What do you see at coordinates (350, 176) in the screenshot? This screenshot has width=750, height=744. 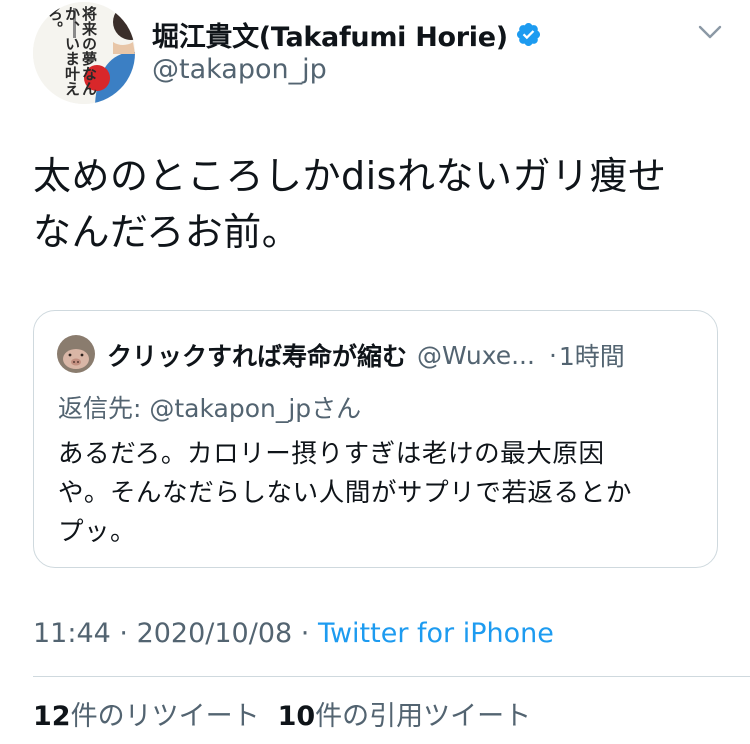 I see `tweet-text-line: 太めのところしかdisれないガリ痩せ` at bounding box center [350, 176].